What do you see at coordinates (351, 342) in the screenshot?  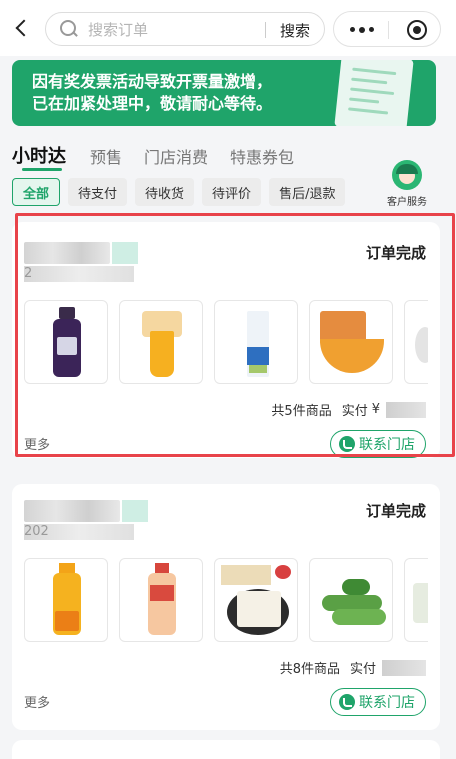 I see `product-thumb-oranges` at bounding box center [351, 342].